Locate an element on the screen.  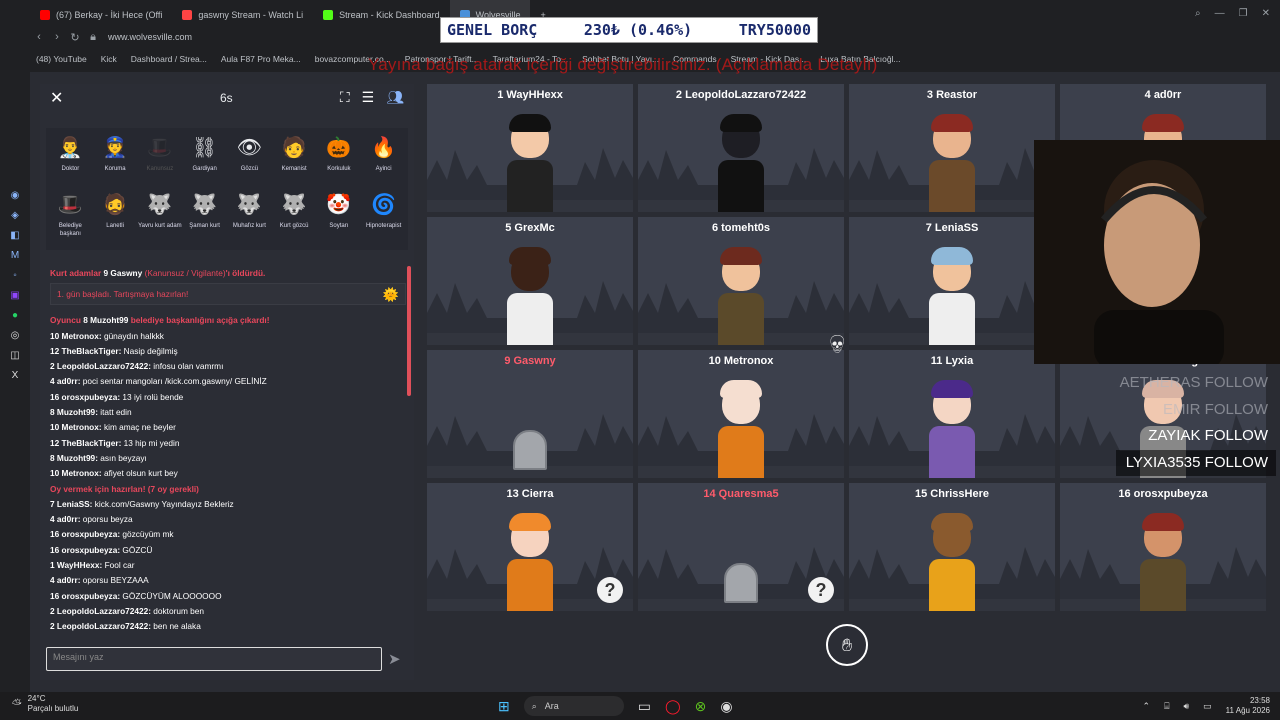
chat-message: 4 ad0rr: oporsu BEYZAAA is located at coordinates (99, 580).